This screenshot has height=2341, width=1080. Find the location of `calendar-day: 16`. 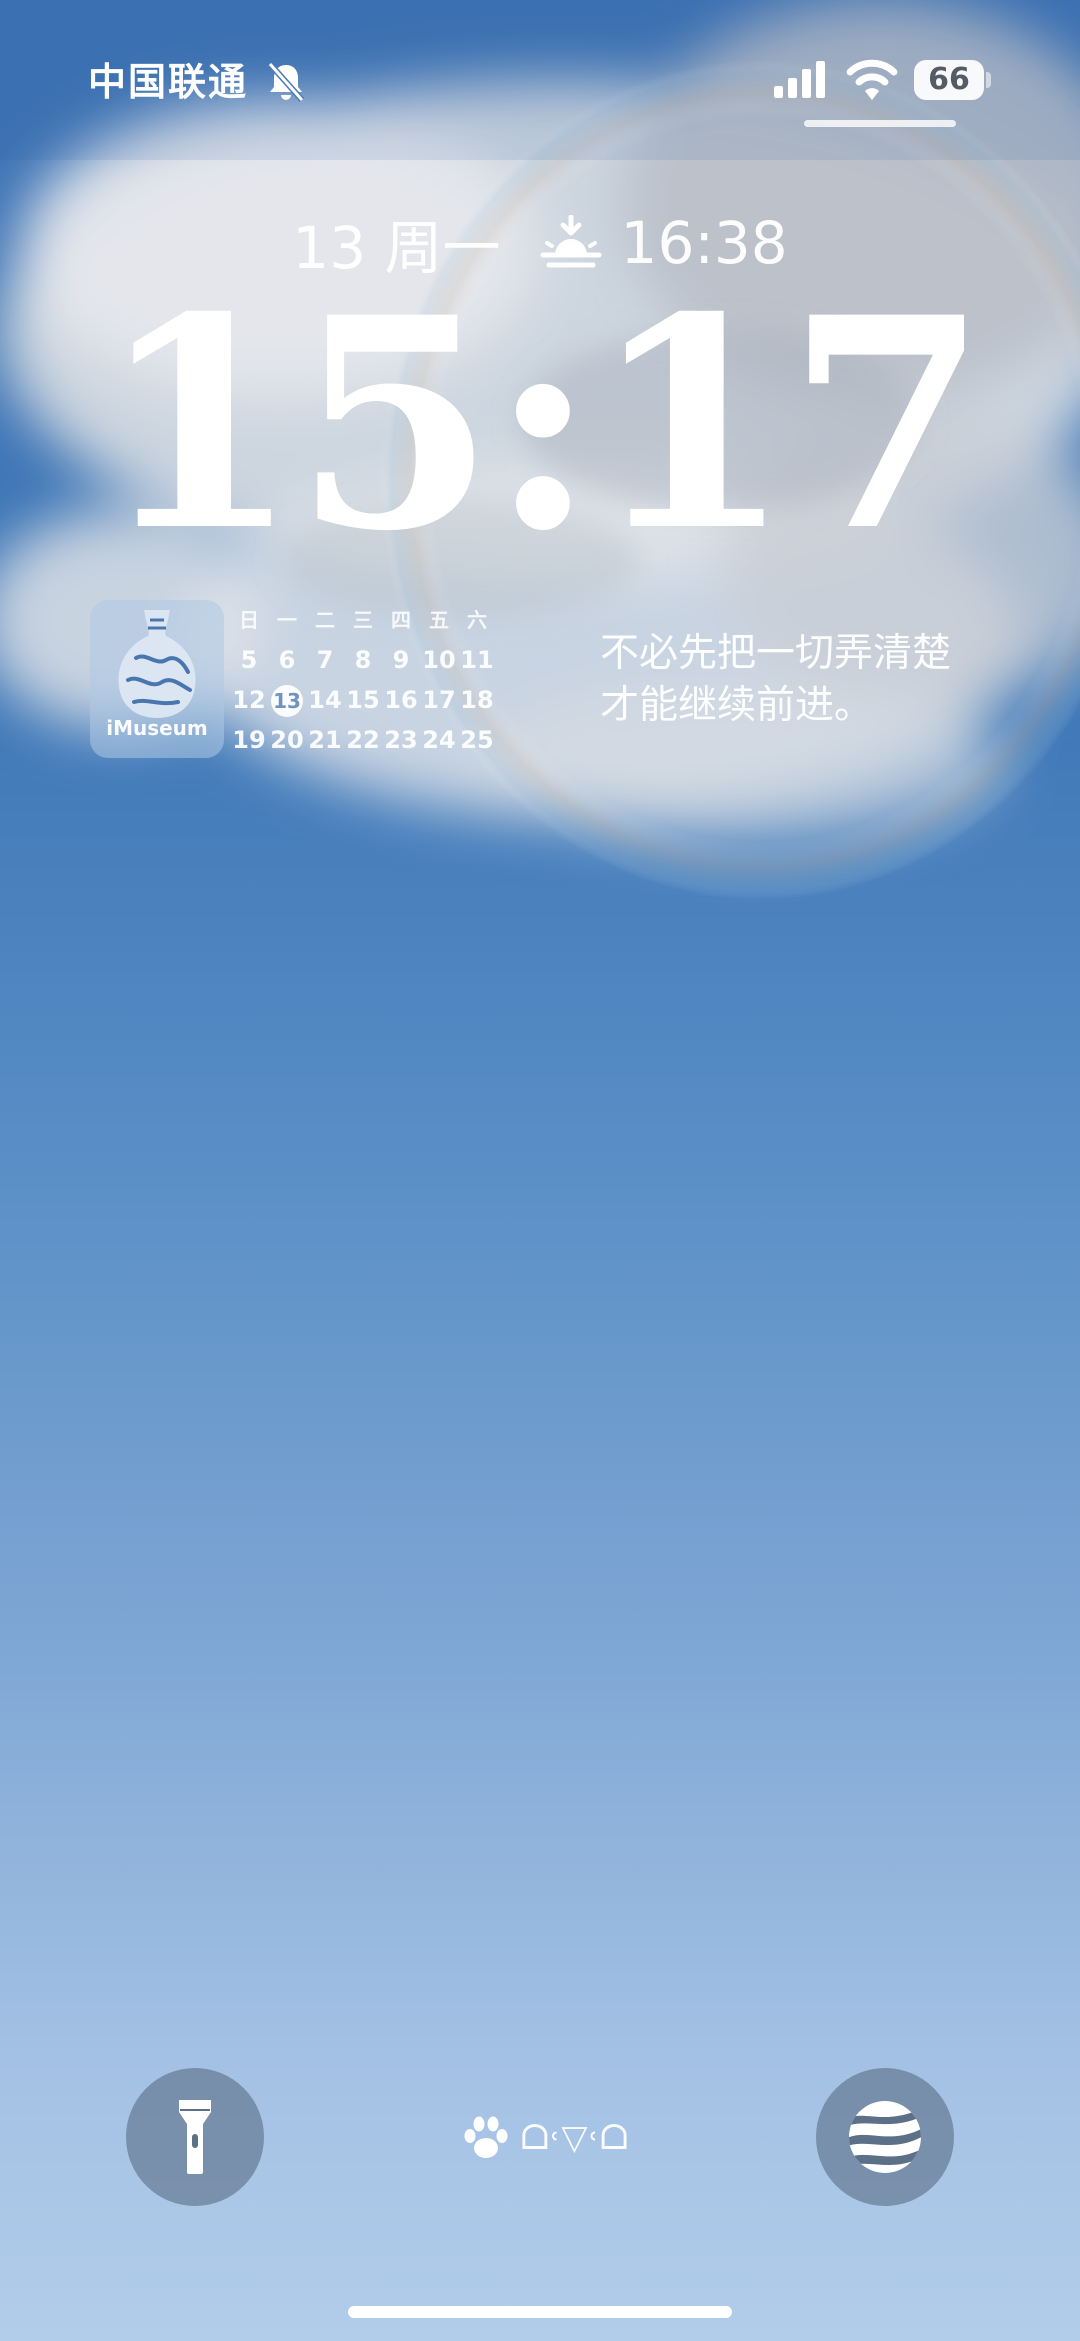

calendar-day: 16 is located at coordinates (401, 700).